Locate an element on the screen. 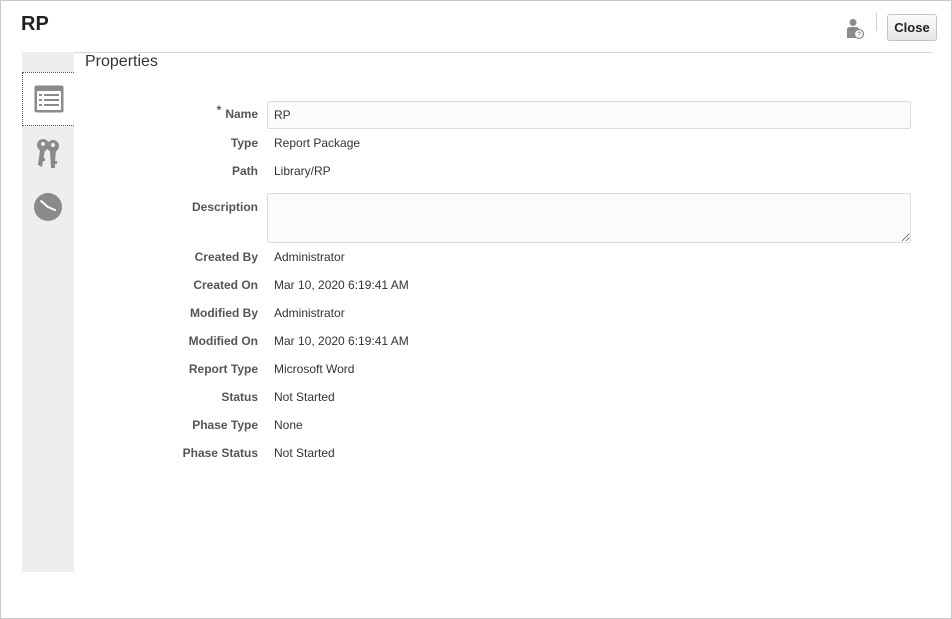 This screenshot has height=619, width=952. keys-icon is located at coordinates (48, 153).